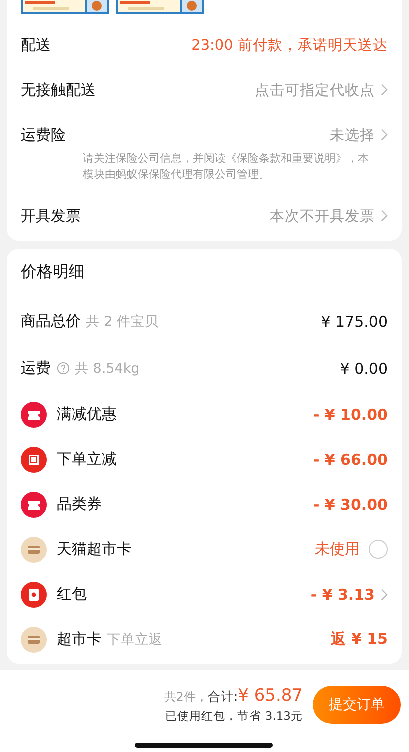  Describe the element at coordinates (226, 167) in the screenshot. I see `insurance-note: 请关注保险公司信息，并阅读《保险条款和重要说明》，本模块由蚂蚁保保险代理有限公司管理。` at that location.